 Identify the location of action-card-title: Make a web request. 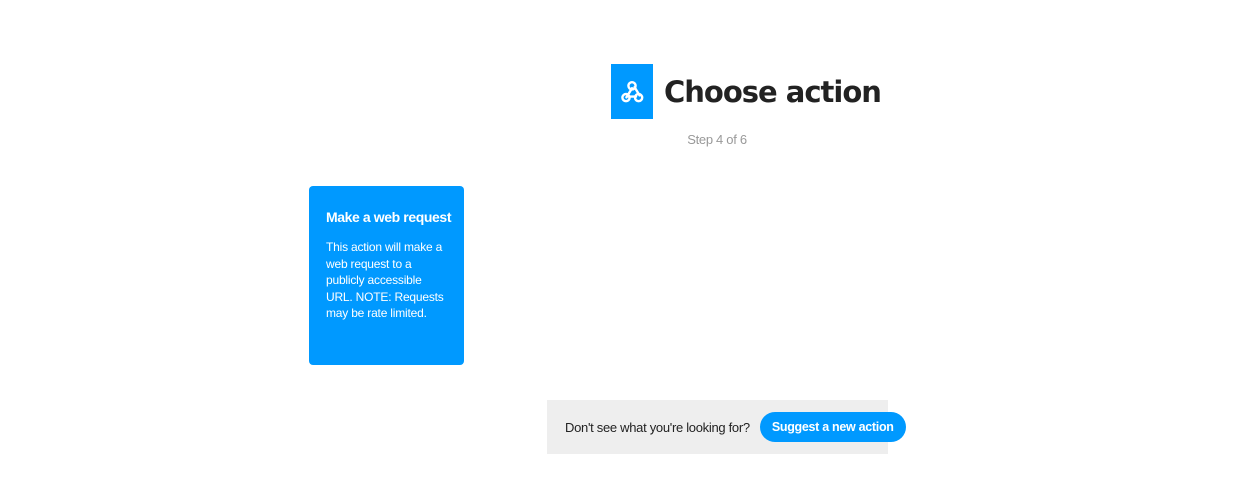
(389, 217).